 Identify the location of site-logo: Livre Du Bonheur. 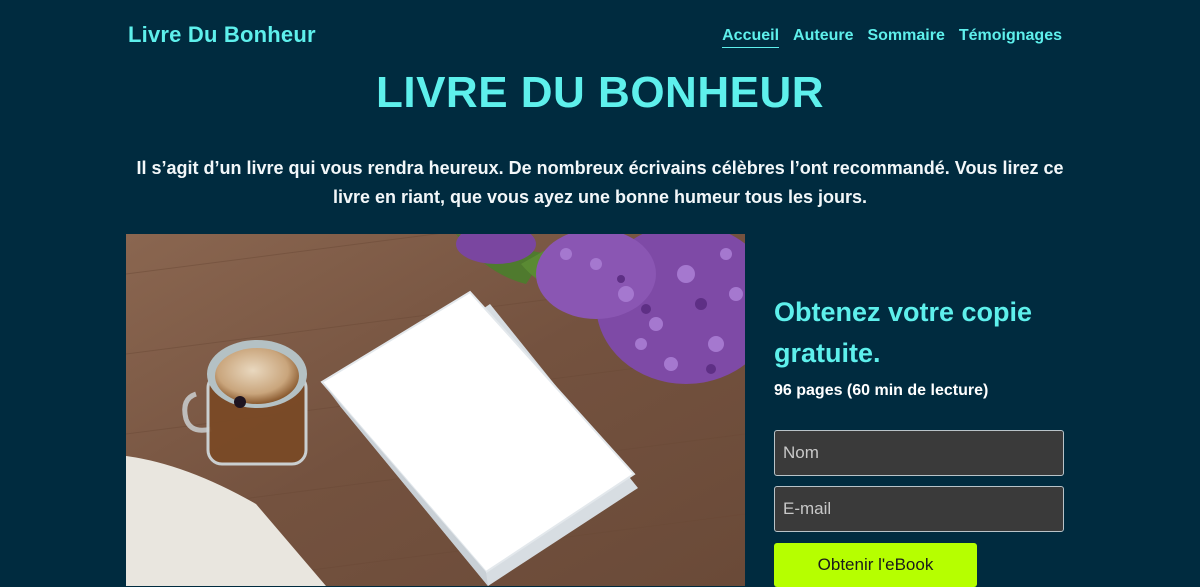
(222, 35).